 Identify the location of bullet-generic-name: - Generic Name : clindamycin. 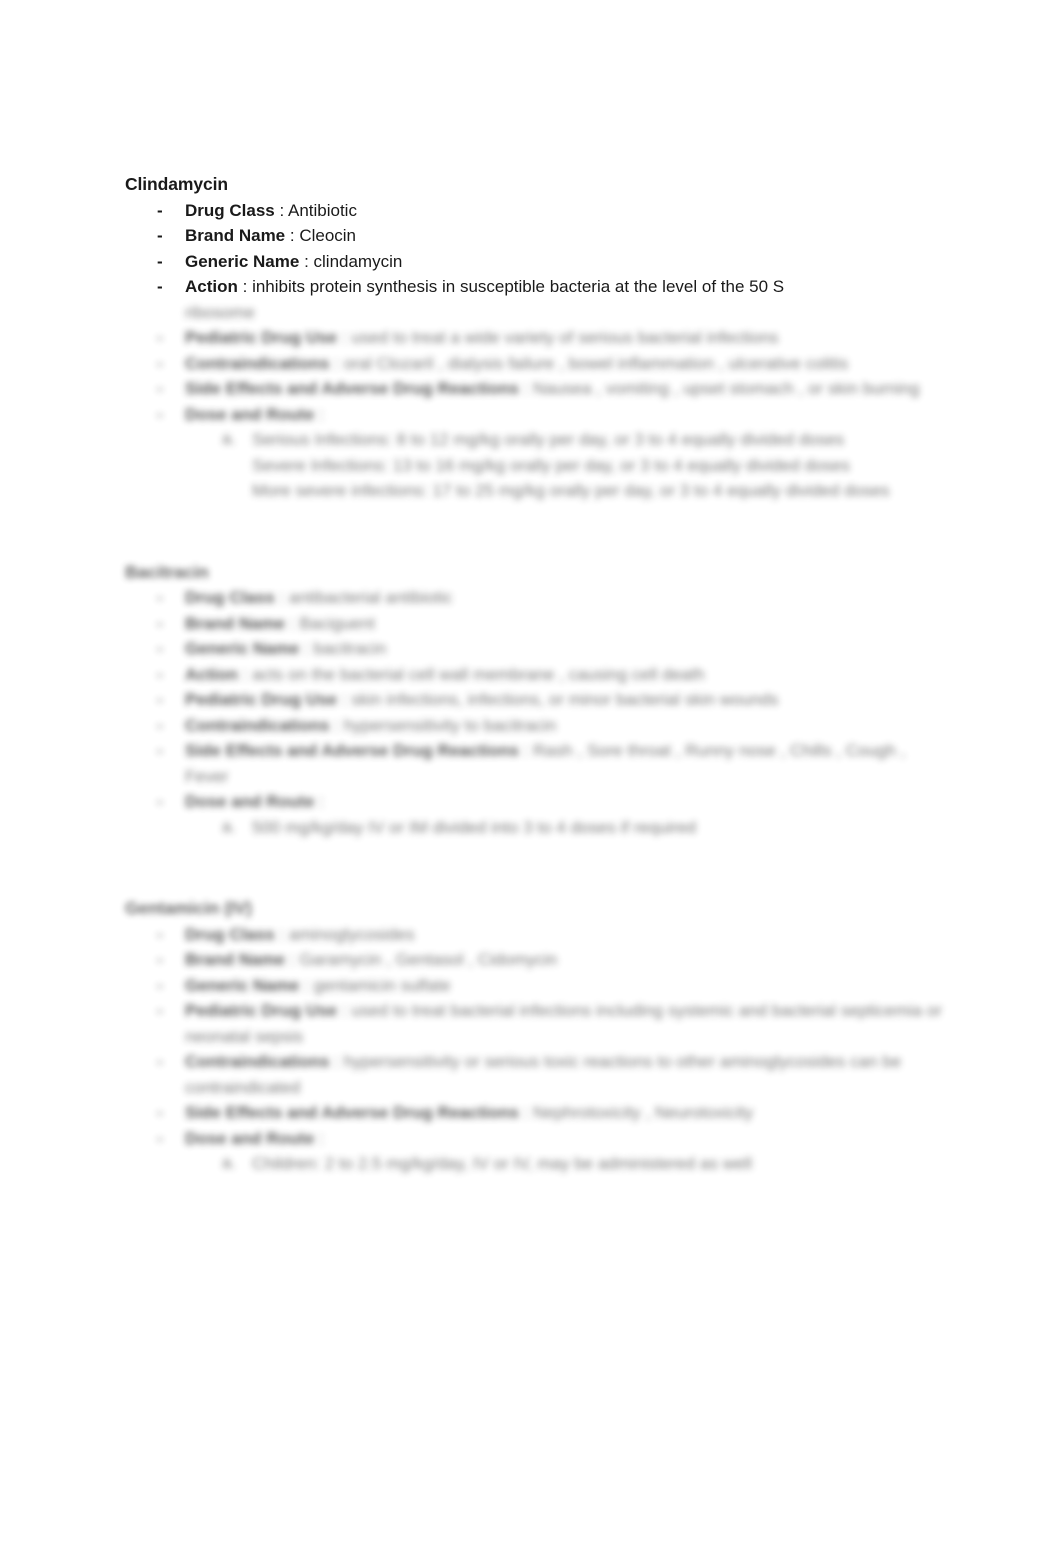
(535, 262).